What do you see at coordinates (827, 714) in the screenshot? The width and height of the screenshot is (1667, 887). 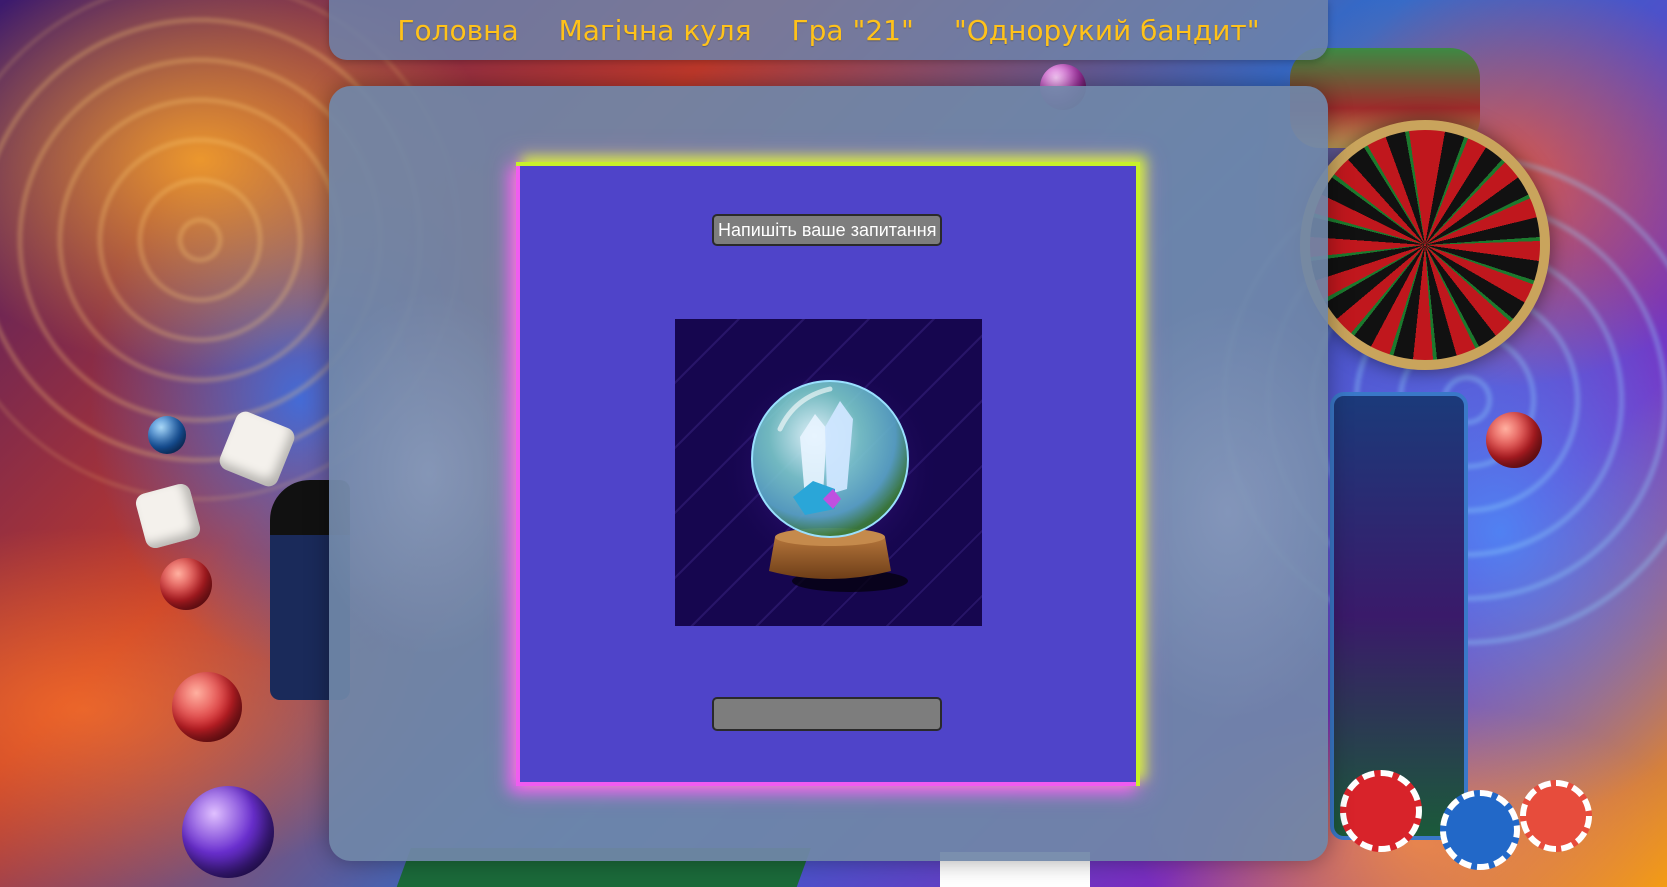 I see `answer-field` at bounding box center [827, 714].